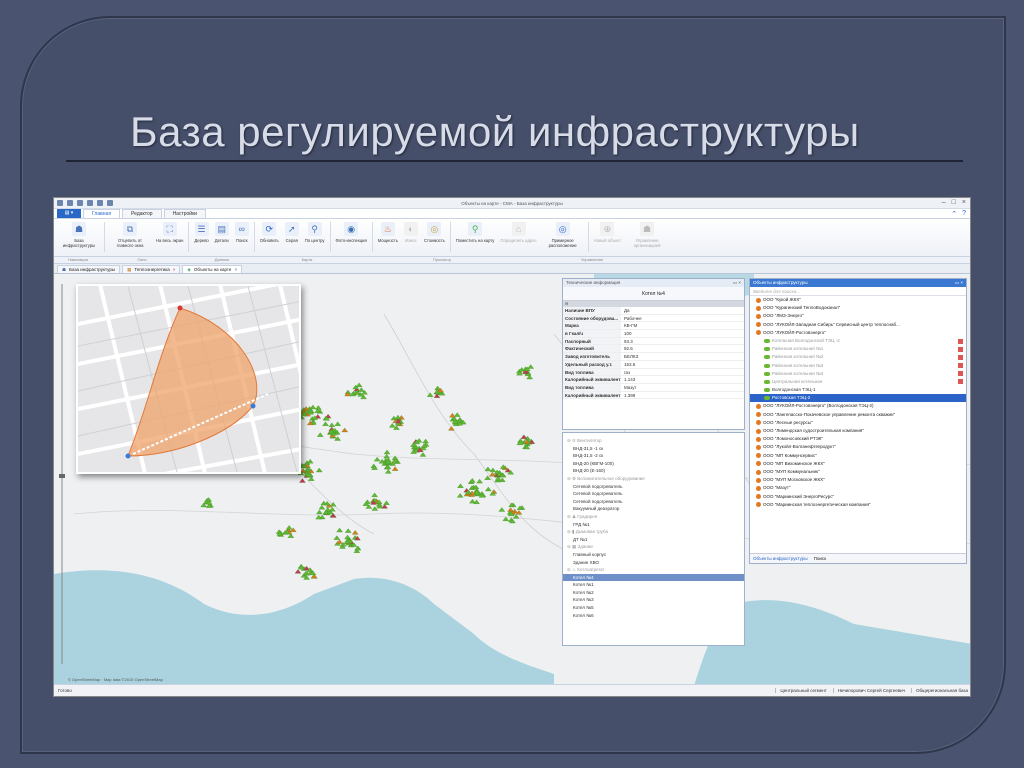 The height and width of the screenshot is (768, 1024). Describe the element at coordinates (653, 387) in the screenshot. I see `property-row: Вид топлива Мазут` at that location.